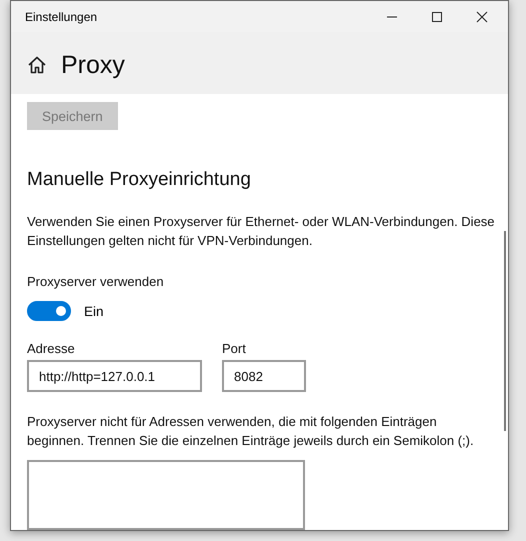 Image resolution: width=526 pixels, height=541 pixels. What do you see at coordinates (505, 331) in the screenshot?
I see `scrollbar` at bounding box center [505, 331].